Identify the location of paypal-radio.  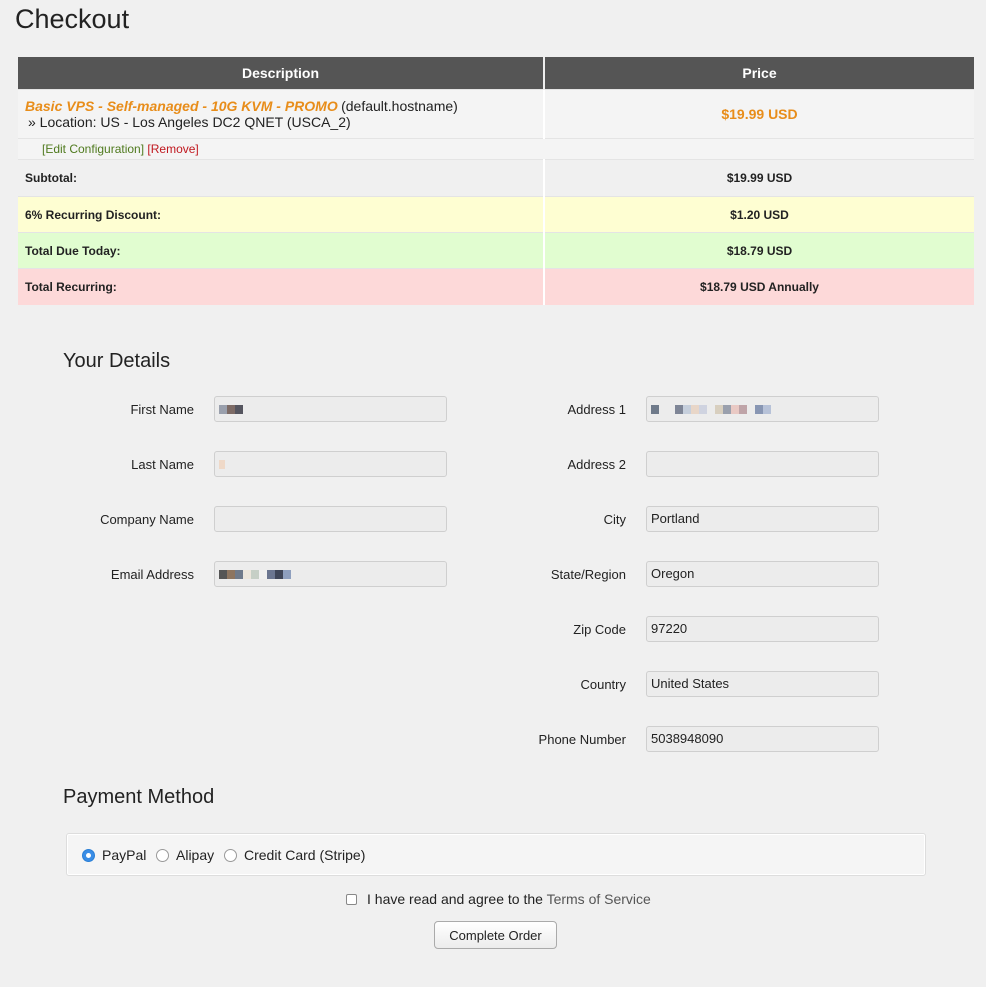
(88, 855).